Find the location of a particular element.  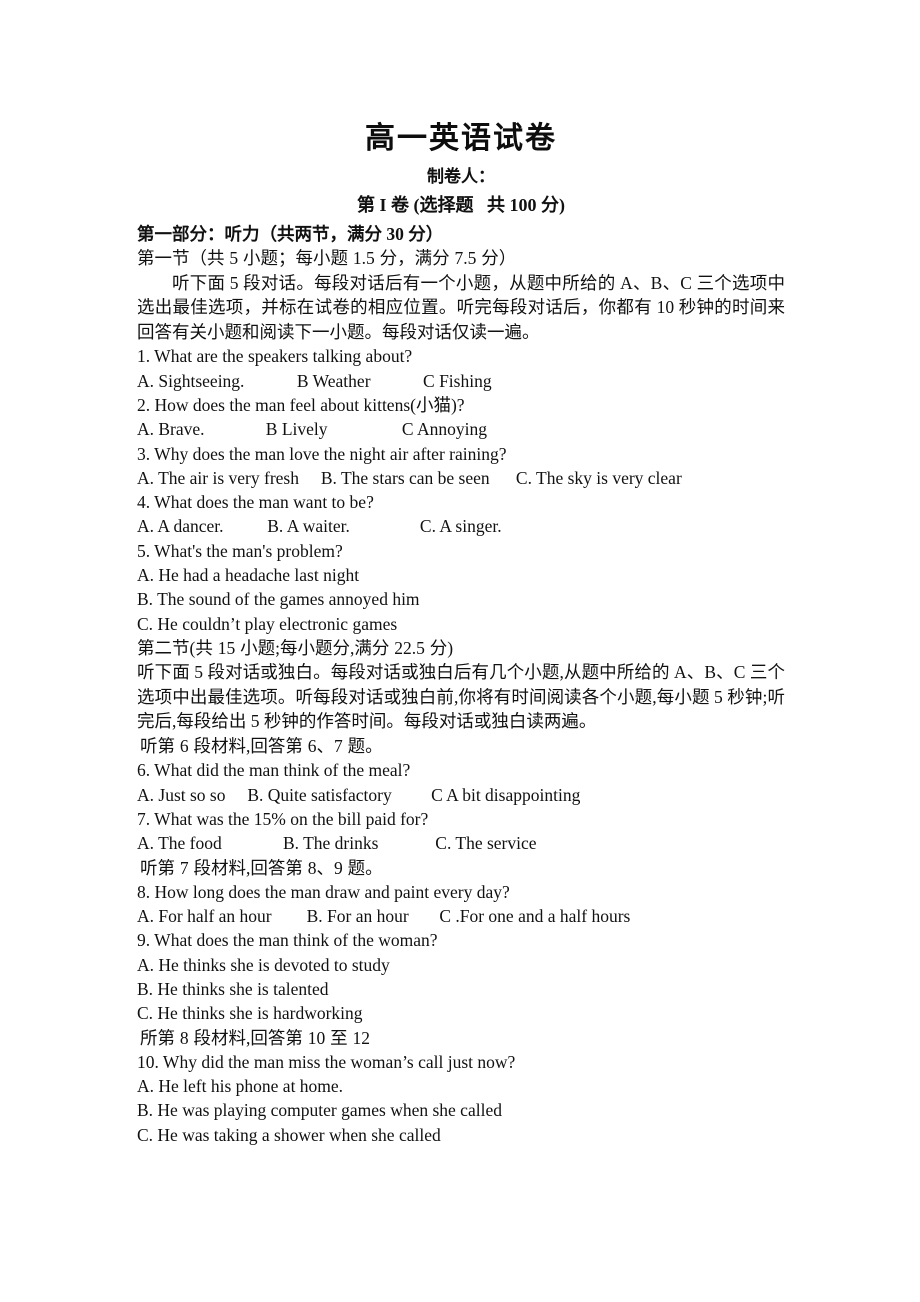

section-two-heading: 第二节(共 15 小题;每小题分,满分 22.5 分) is located at coordinates (295, 647).